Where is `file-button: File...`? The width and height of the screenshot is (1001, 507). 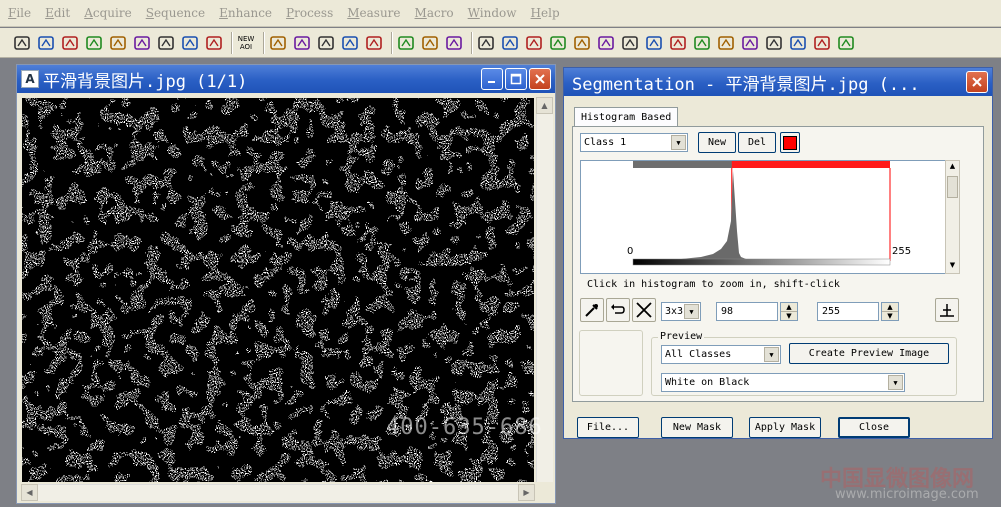
file-button: File... is located at coordinates (608, 427).